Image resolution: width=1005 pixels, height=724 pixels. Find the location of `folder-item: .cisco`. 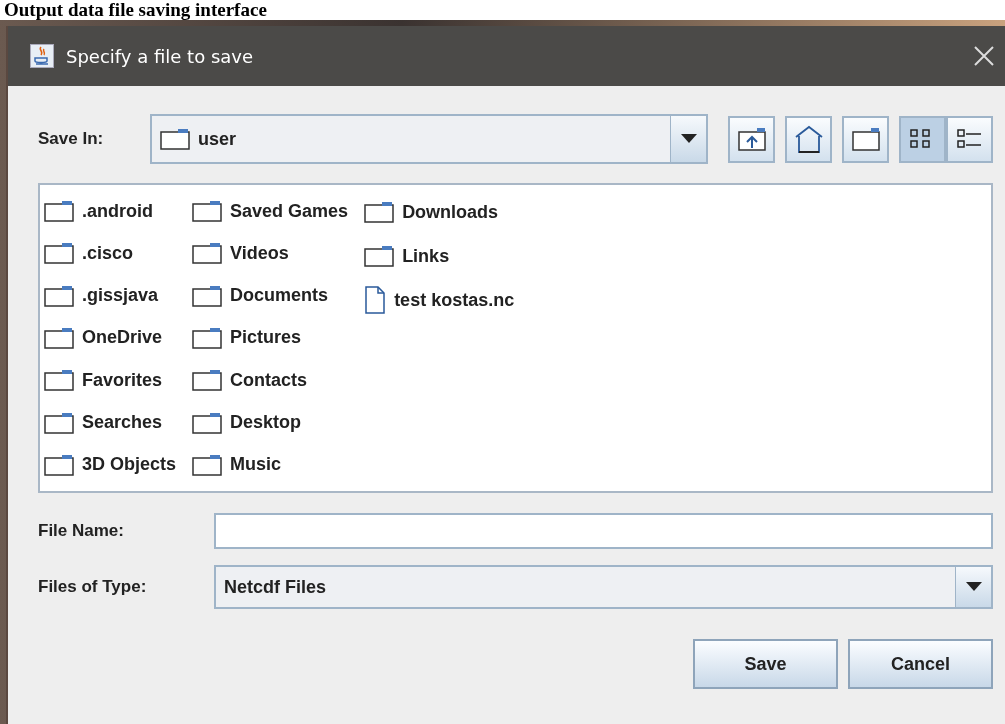

folder-item: .cisco is located at coordinates (108, 253).